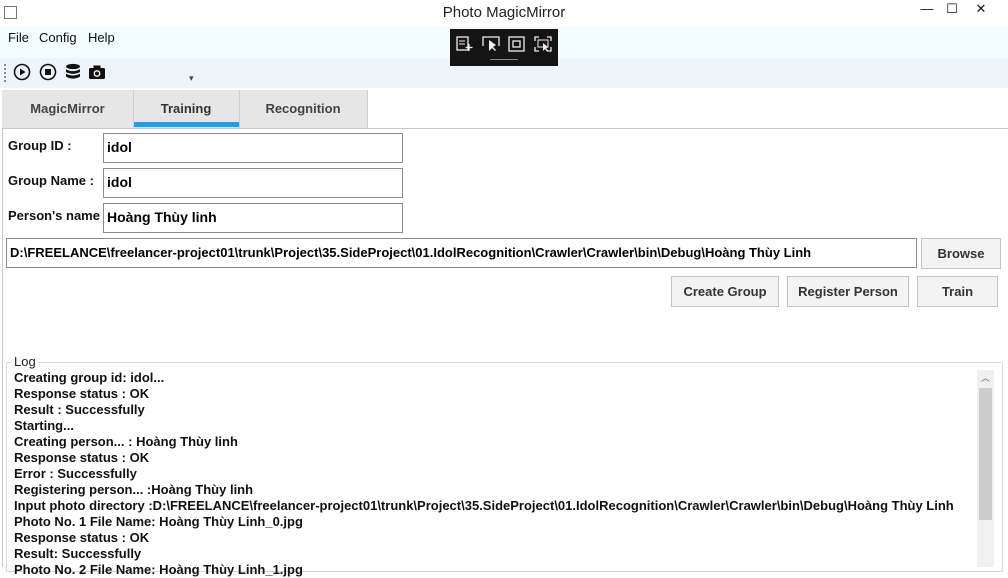 The height and width of the screenshot is (578, 1008). What do you see at coordinates (51, 180) in the screenshot?
I see `group-name-label: Group Name :` at bounding box center [51, 180].